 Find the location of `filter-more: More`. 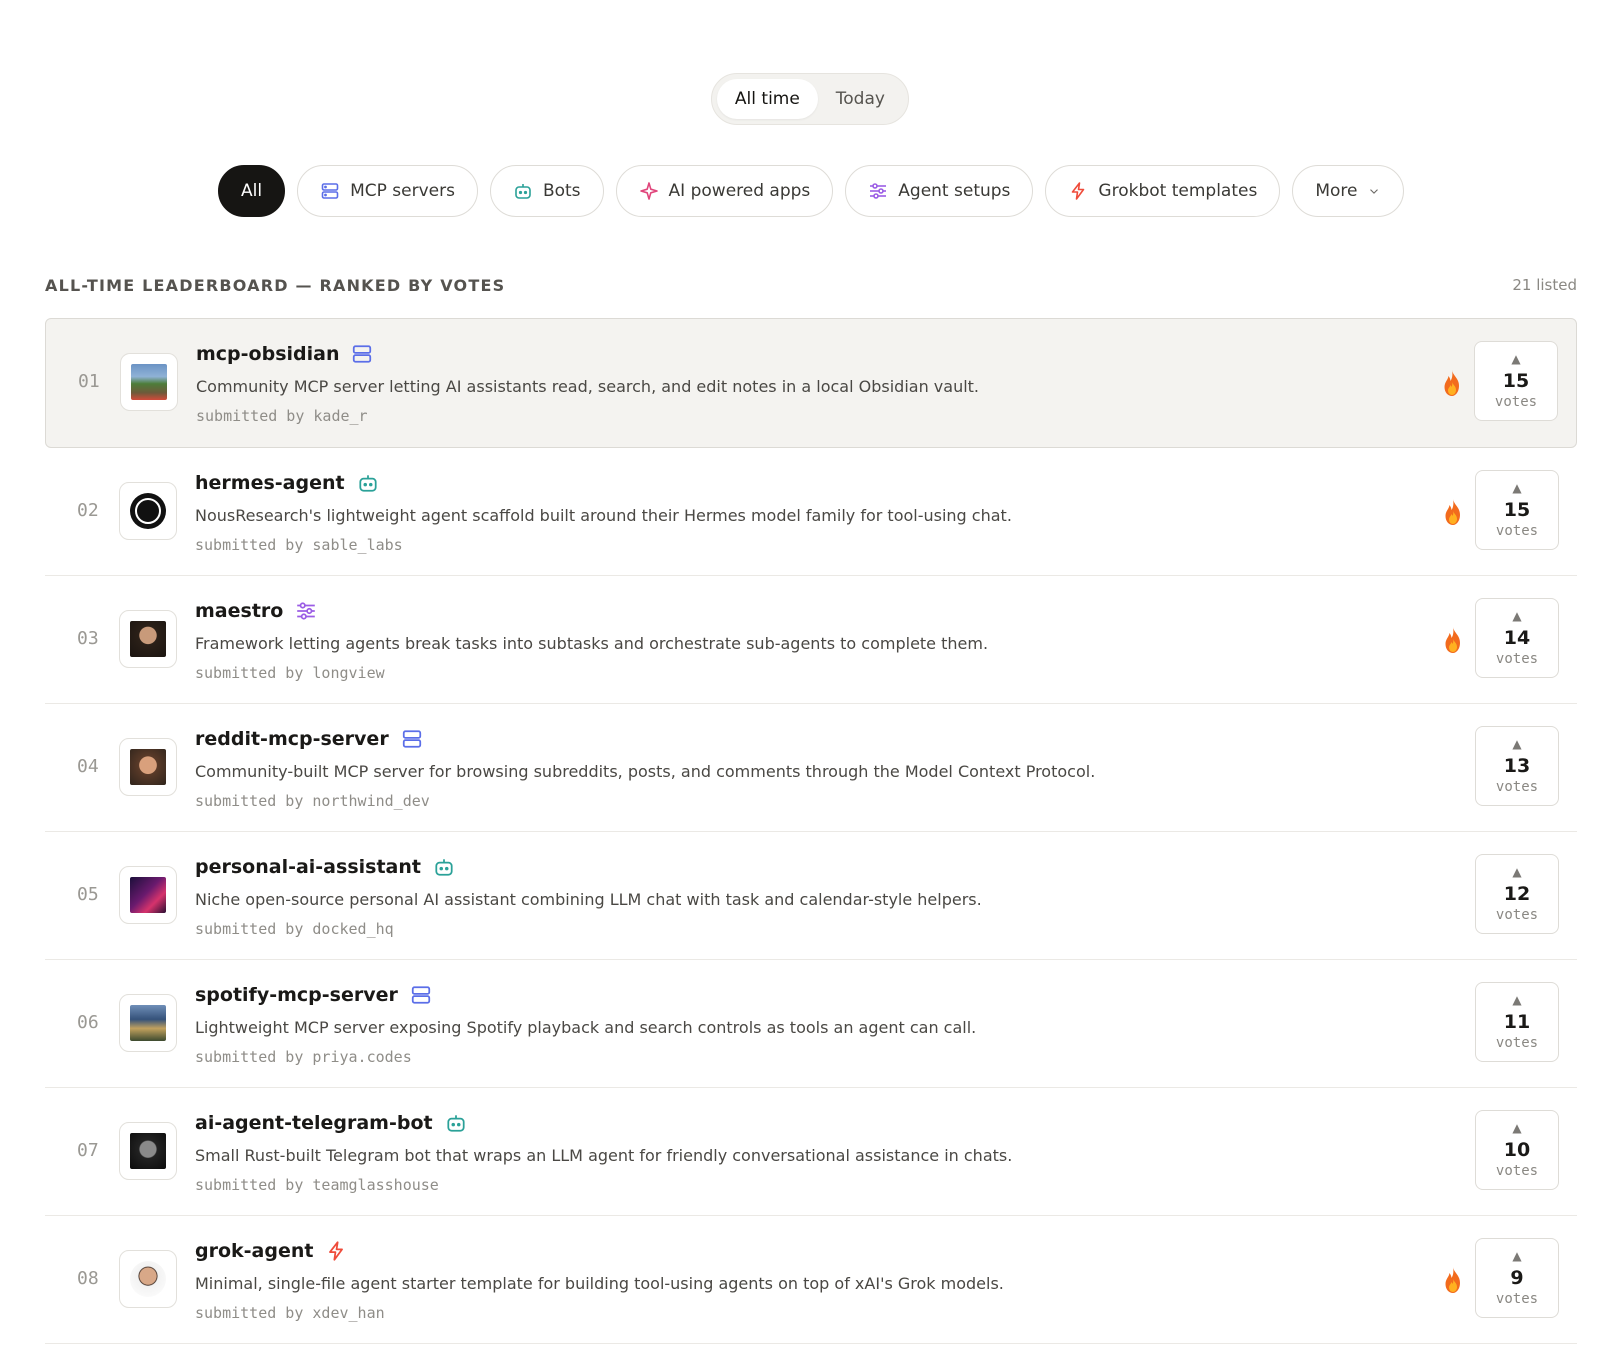

filter-more: More is located at coordinates (1348, 191).